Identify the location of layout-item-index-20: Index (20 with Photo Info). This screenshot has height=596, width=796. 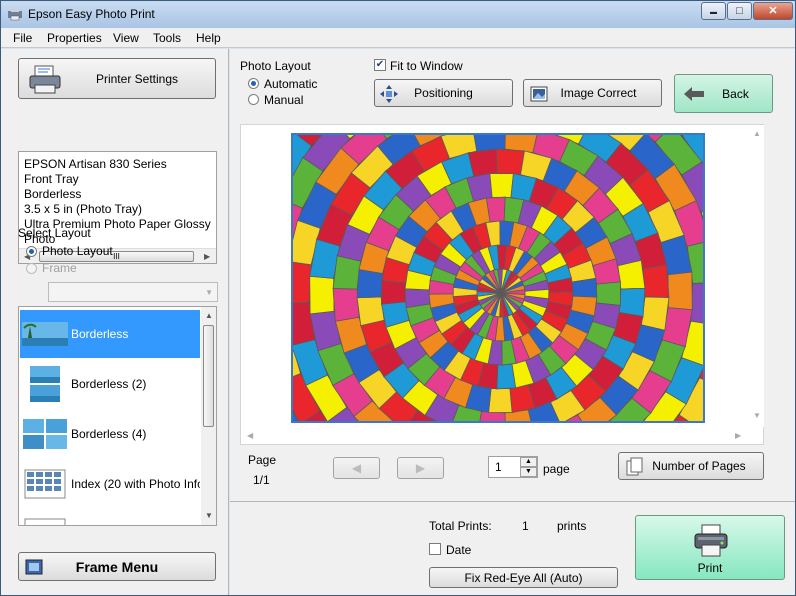
(110, 484).